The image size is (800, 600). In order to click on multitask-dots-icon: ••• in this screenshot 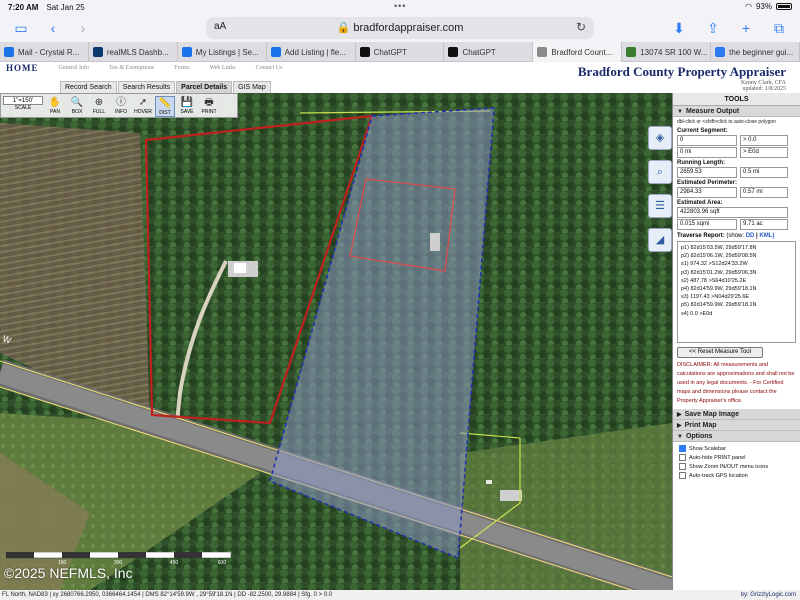, I will do `click(400, 6)`.